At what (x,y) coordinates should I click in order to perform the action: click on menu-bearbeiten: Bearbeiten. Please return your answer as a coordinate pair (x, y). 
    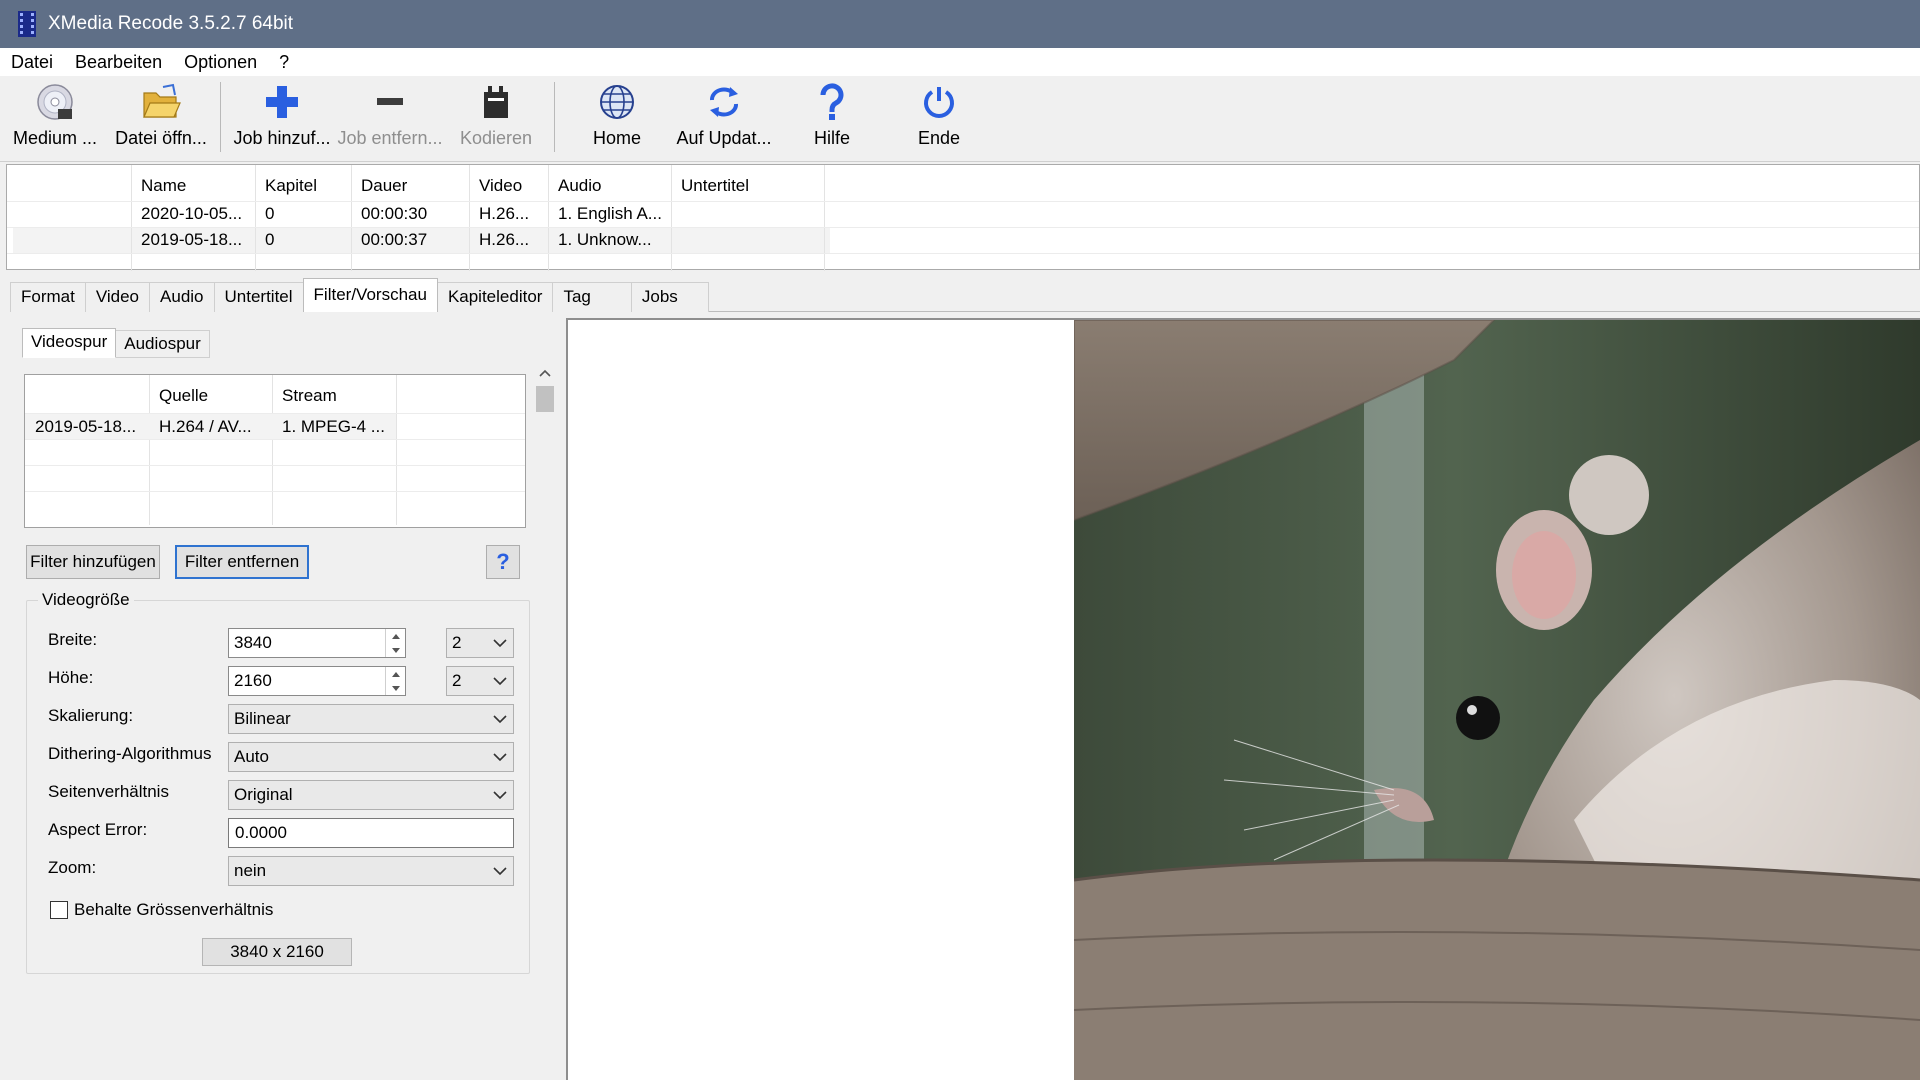
    Looking at the image, I should click on (118, 62).